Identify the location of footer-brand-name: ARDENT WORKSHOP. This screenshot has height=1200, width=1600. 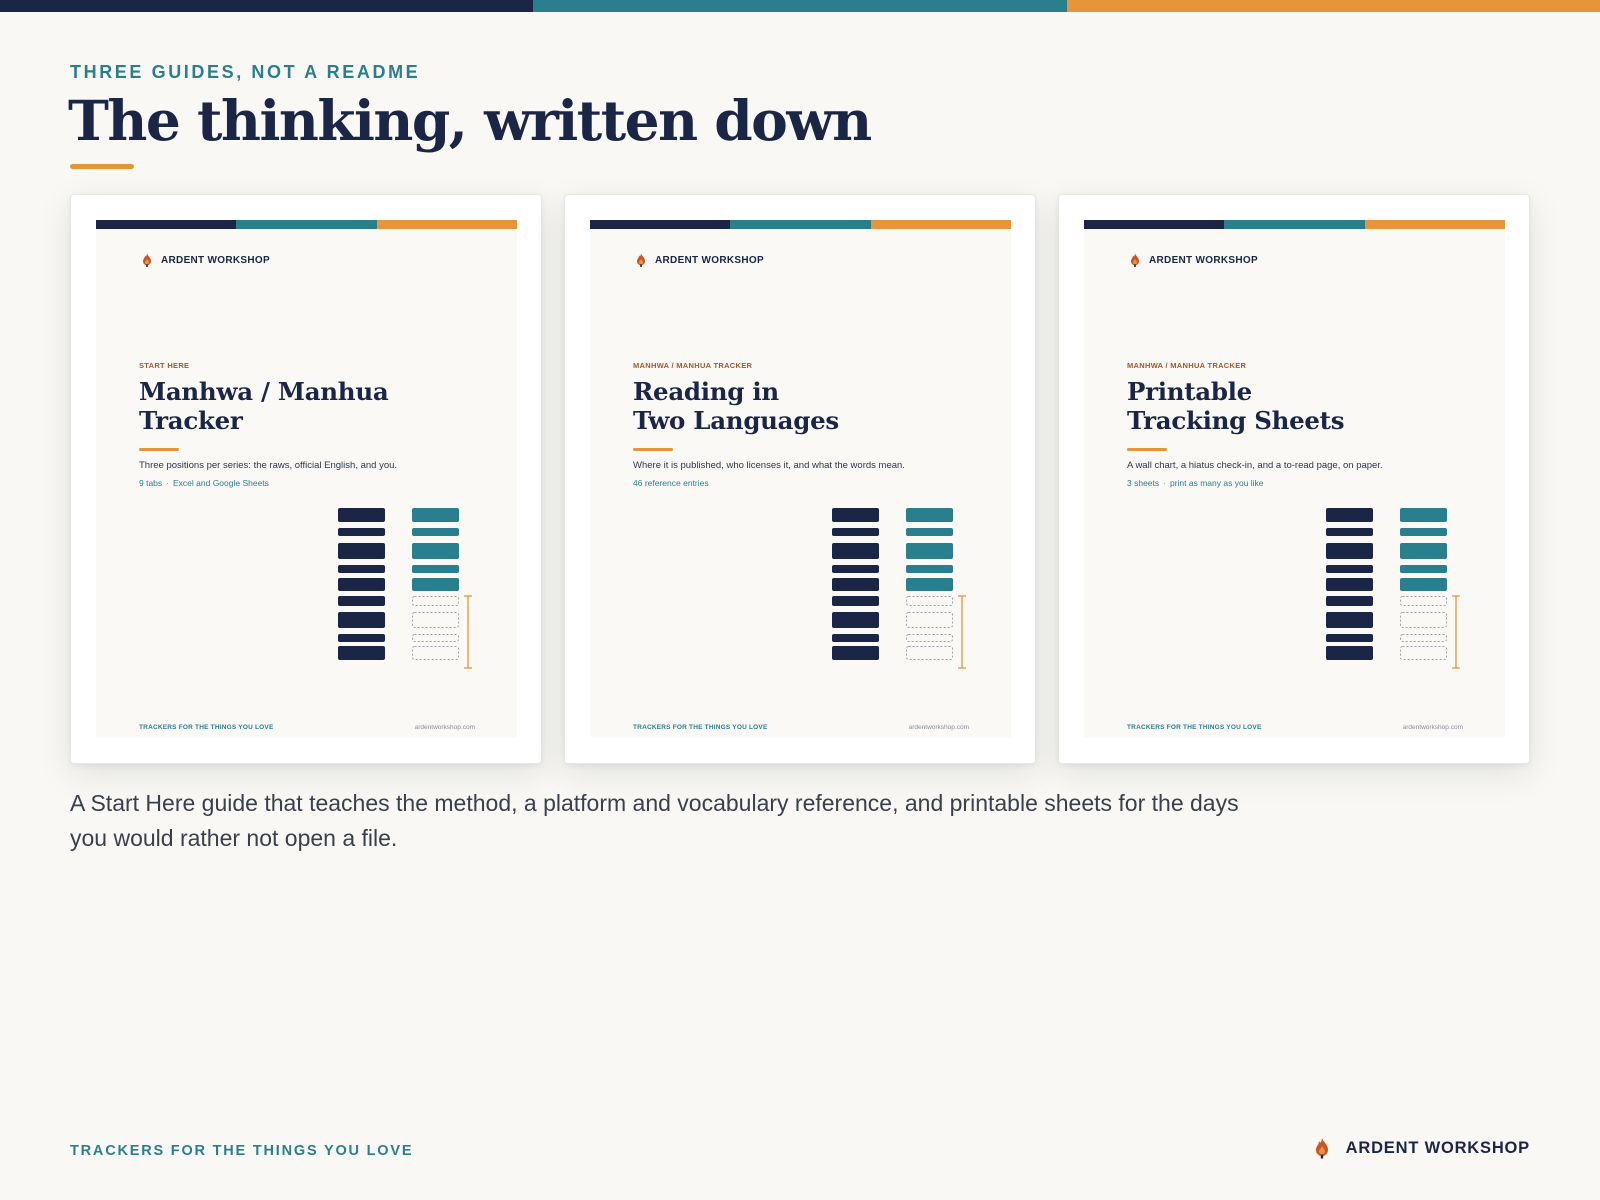
(1437, 1147).